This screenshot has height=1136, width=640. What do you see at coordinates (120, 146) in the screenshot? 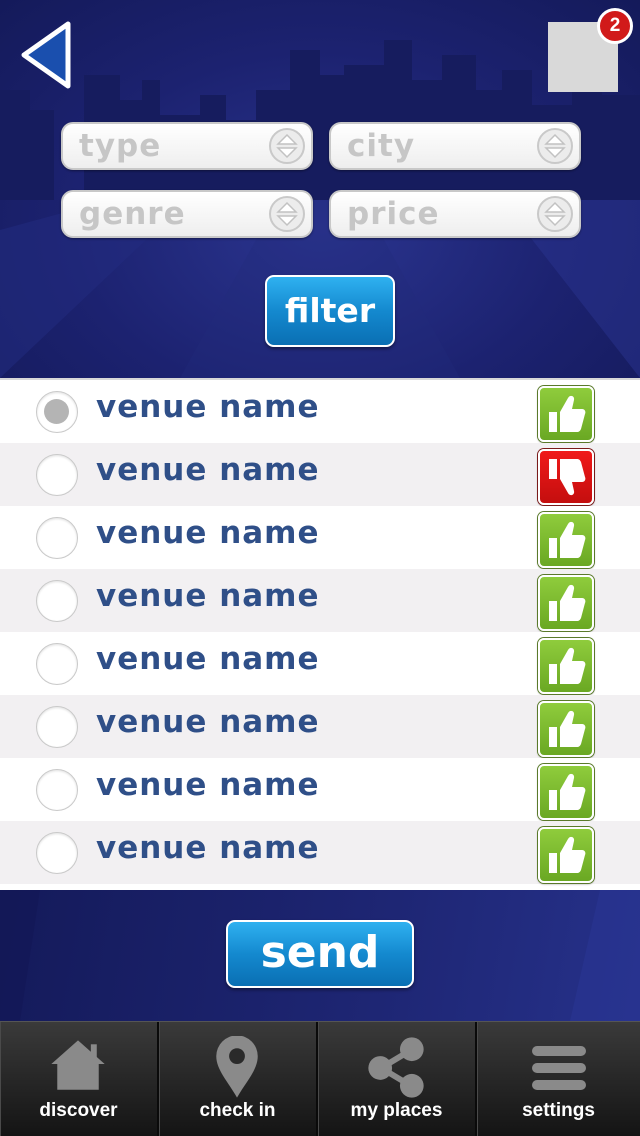
I see `type-select-label: type` at bounding box center [120, 146].